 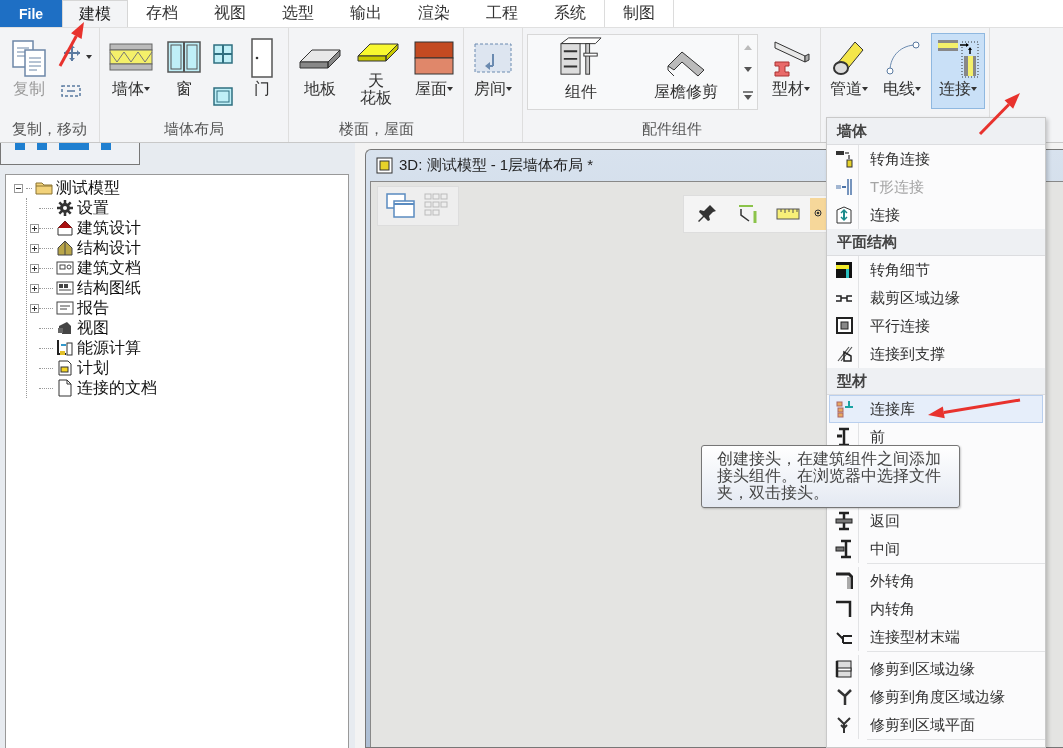 I want to click on beam-icon, so click(x=791, y=58).